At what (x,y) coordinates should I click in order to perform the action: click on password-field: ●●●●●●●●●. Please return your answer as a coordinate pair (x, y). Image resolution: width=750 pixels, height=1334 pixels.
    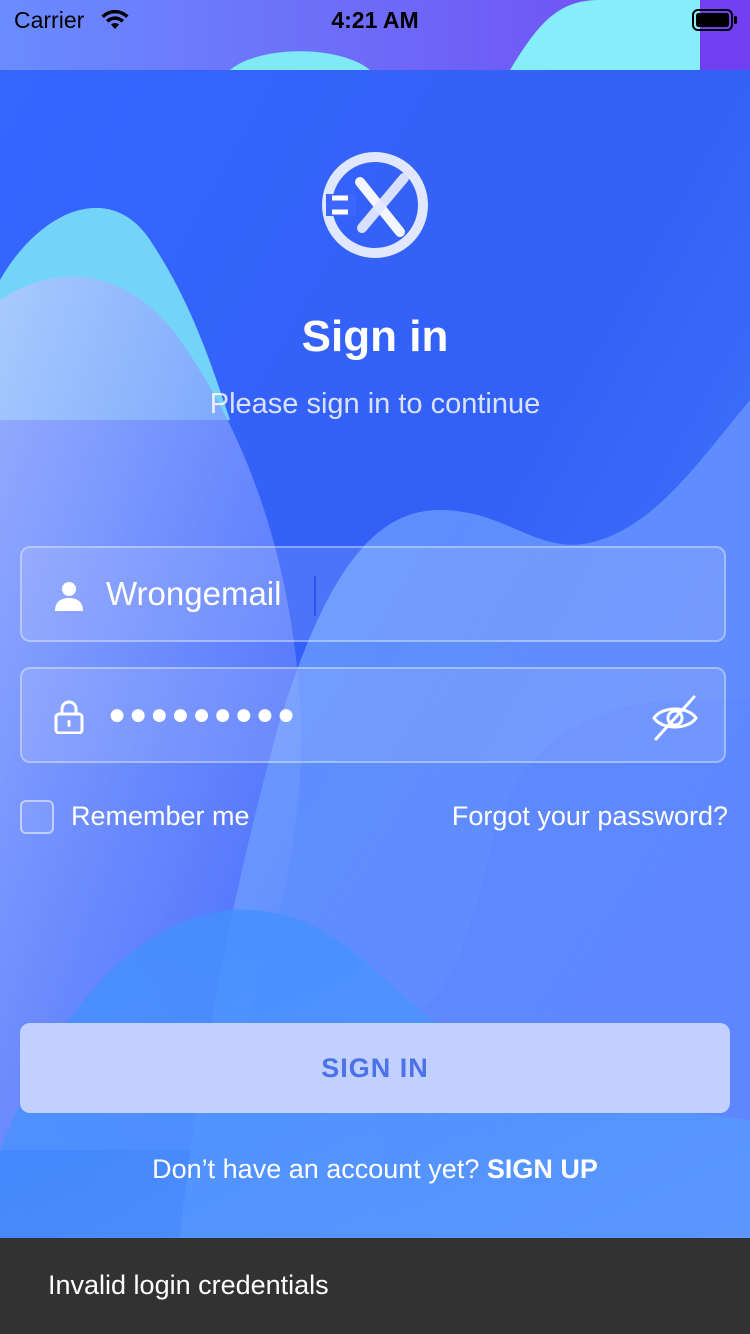
    Looking at the image, I should click on (373, 715).